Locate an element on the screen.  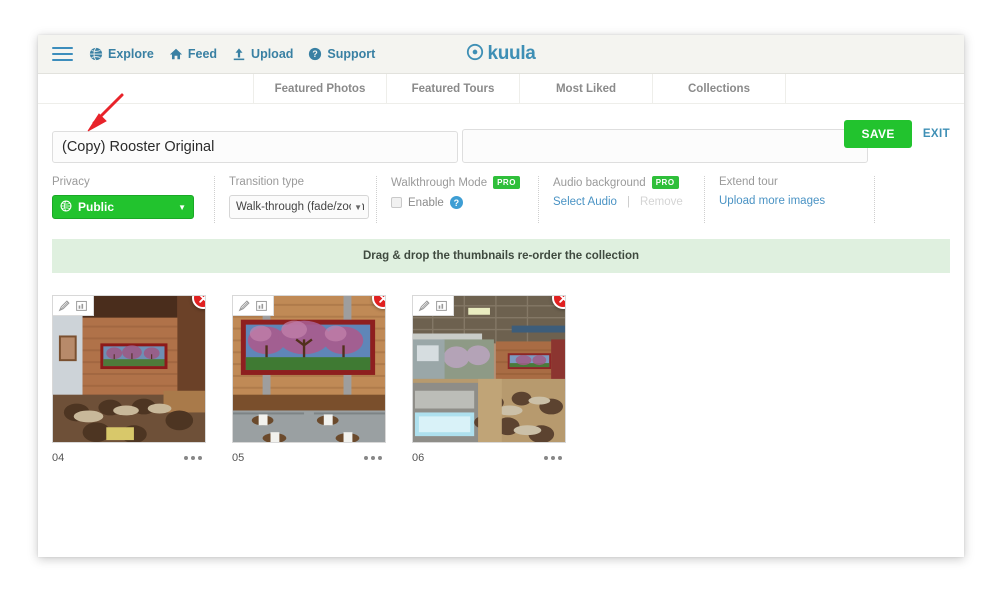
option-divider is located at coordinates (874, 199).